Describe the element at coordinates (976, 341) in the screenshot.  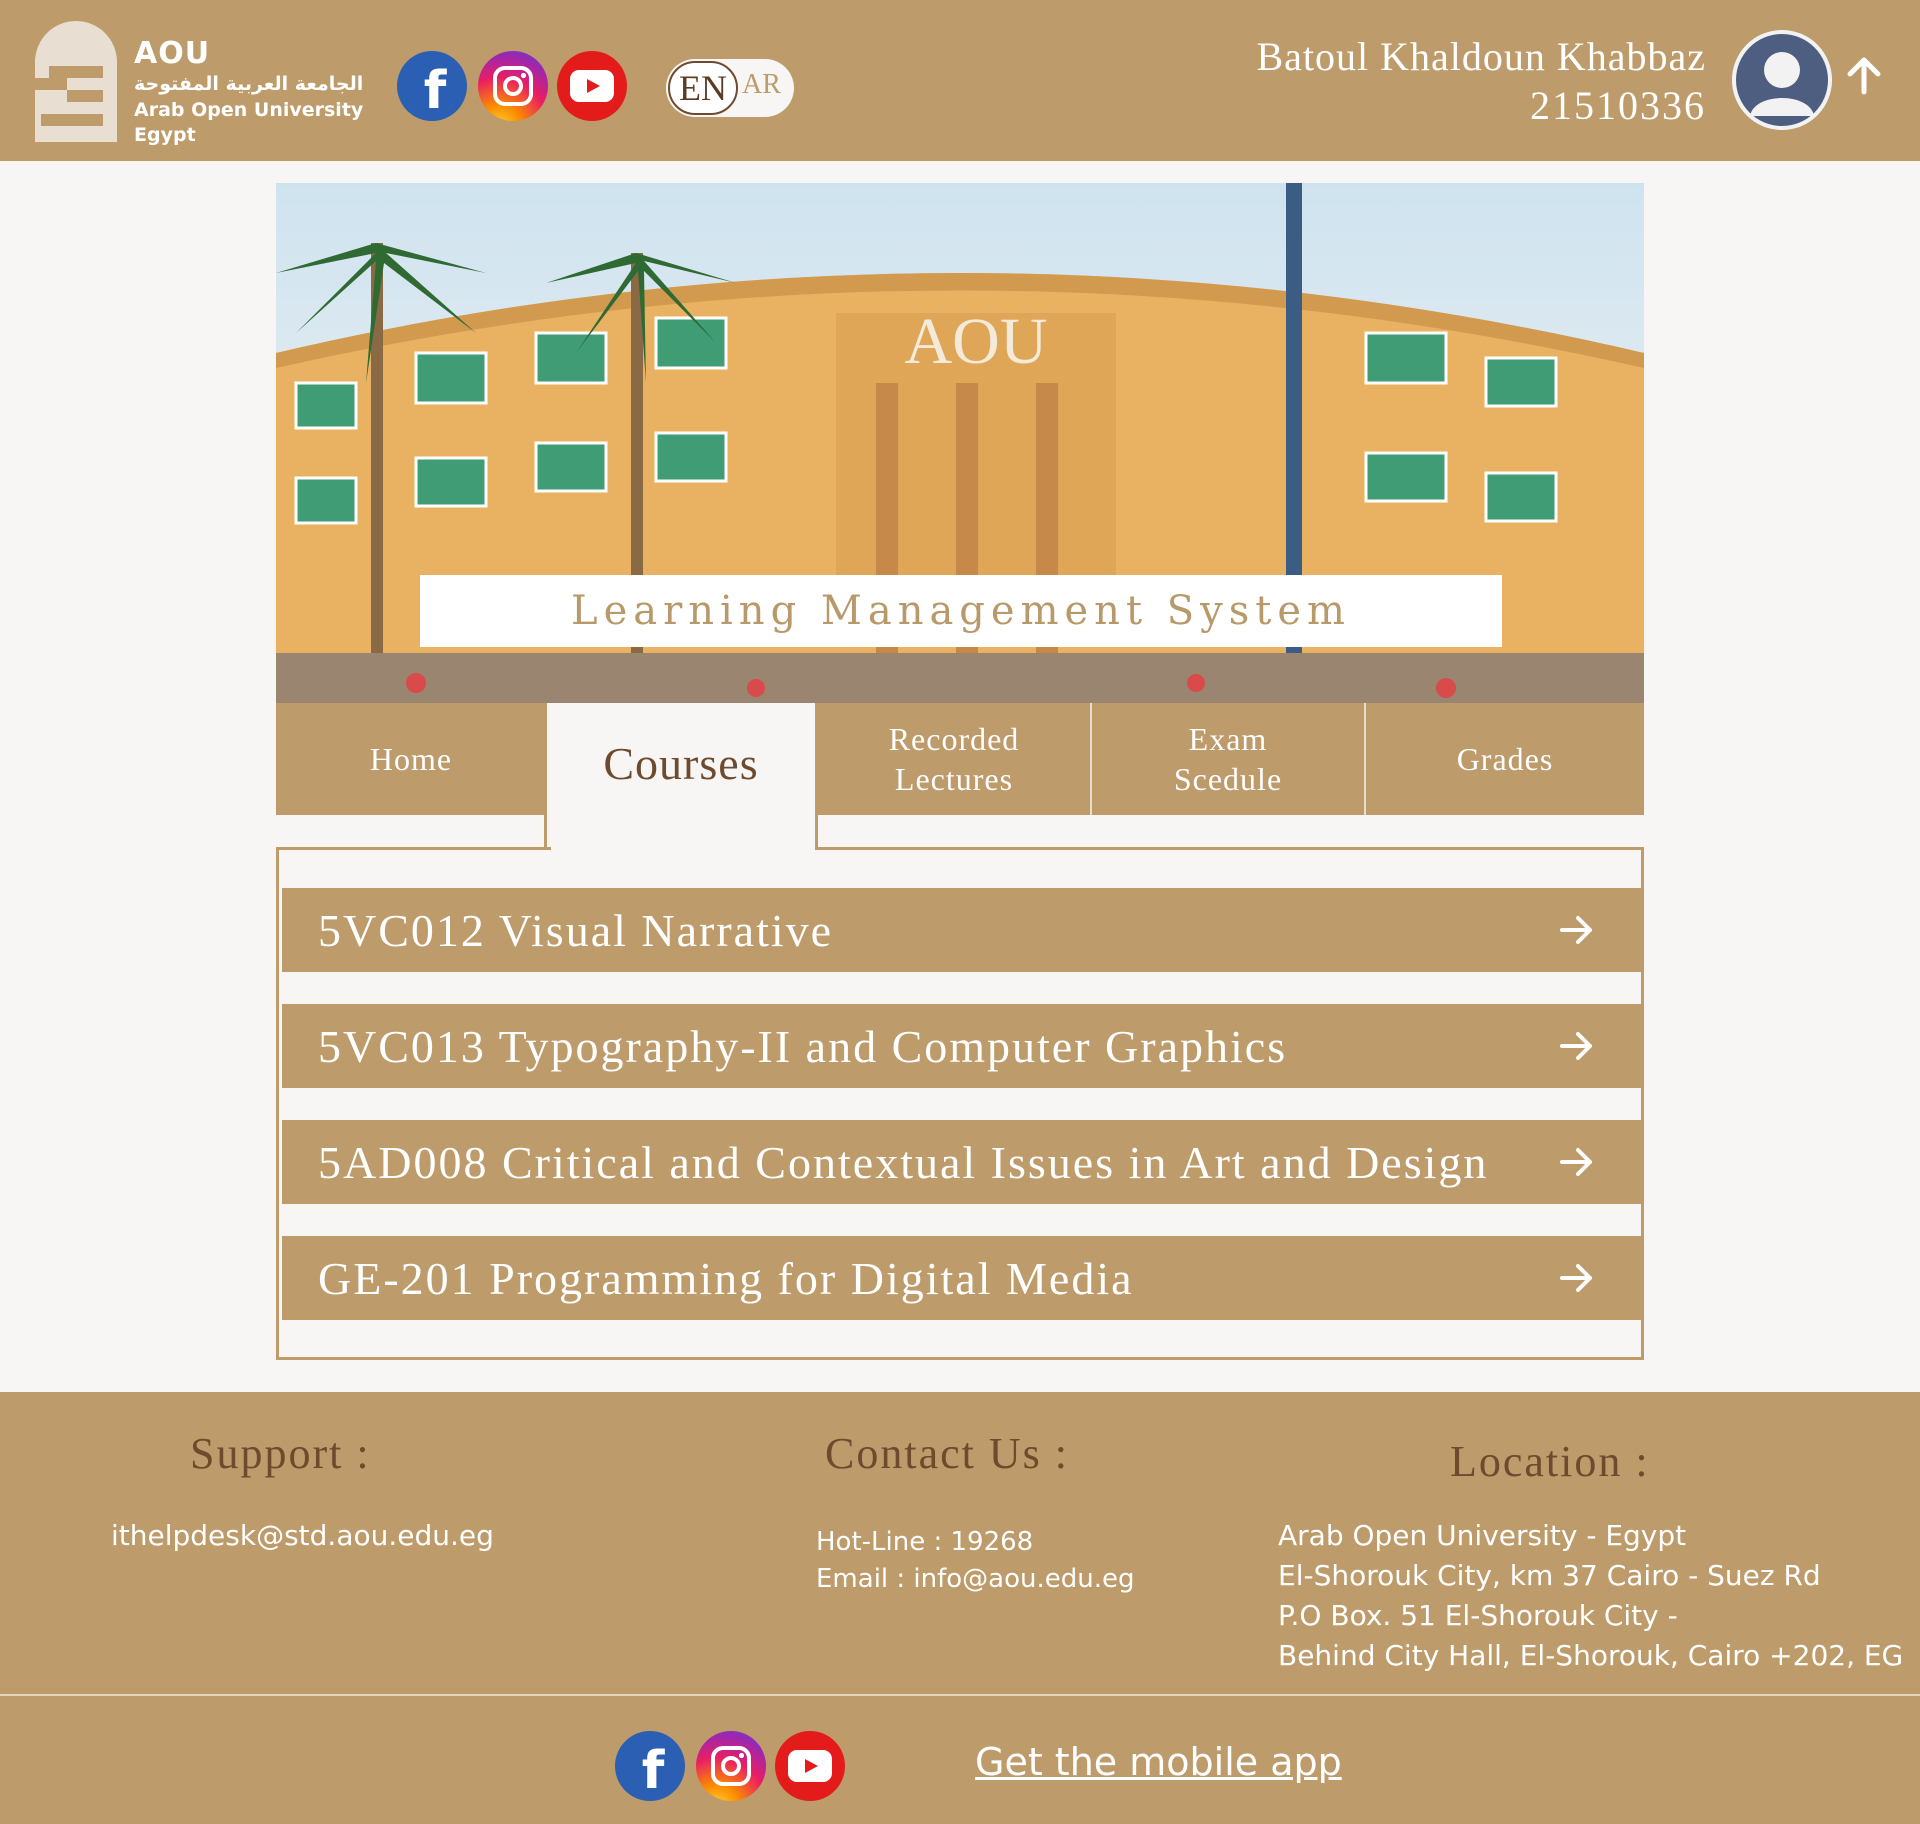
I see `building-sign: AOU` at that location.